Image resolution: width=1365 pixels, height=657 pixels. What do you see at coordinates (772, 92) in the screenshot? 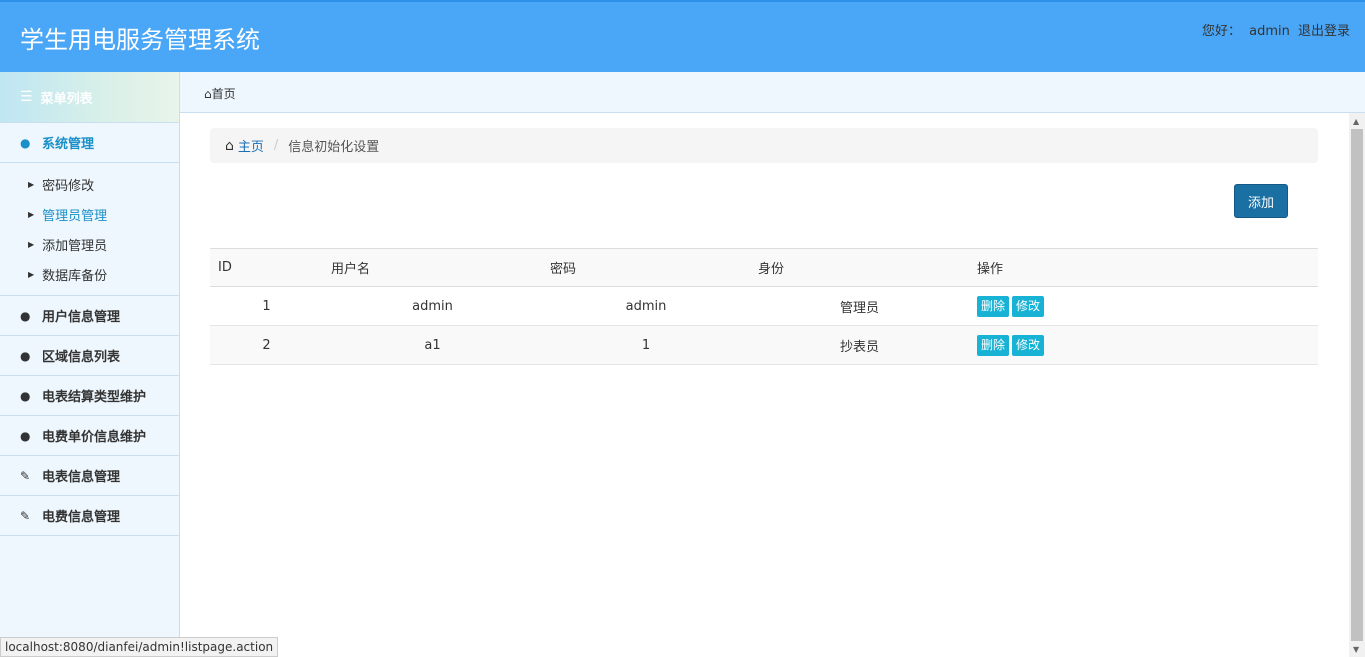
I see `tab-bar: ⌂首页` at bounding box center [772, 92].